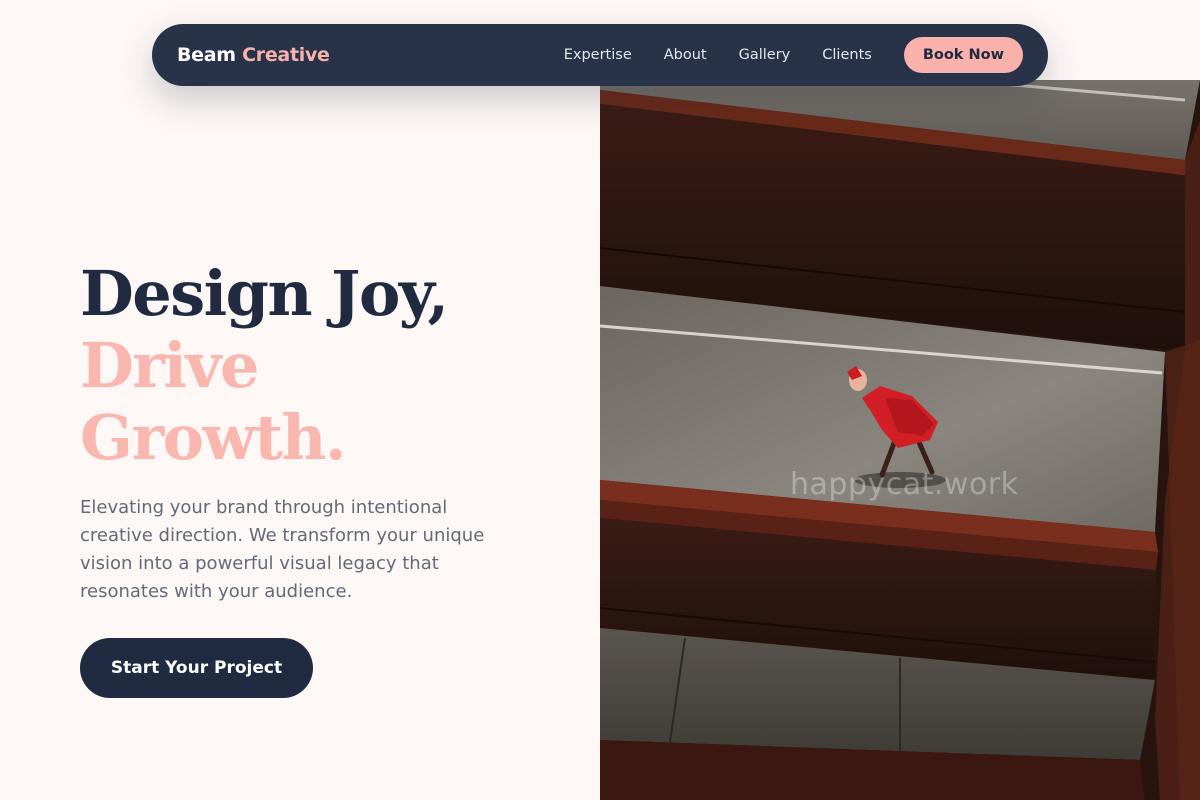  Describe the element at coordinates (169, 365) in the screenshot. I see `headline-line-2: Drive` at that location.